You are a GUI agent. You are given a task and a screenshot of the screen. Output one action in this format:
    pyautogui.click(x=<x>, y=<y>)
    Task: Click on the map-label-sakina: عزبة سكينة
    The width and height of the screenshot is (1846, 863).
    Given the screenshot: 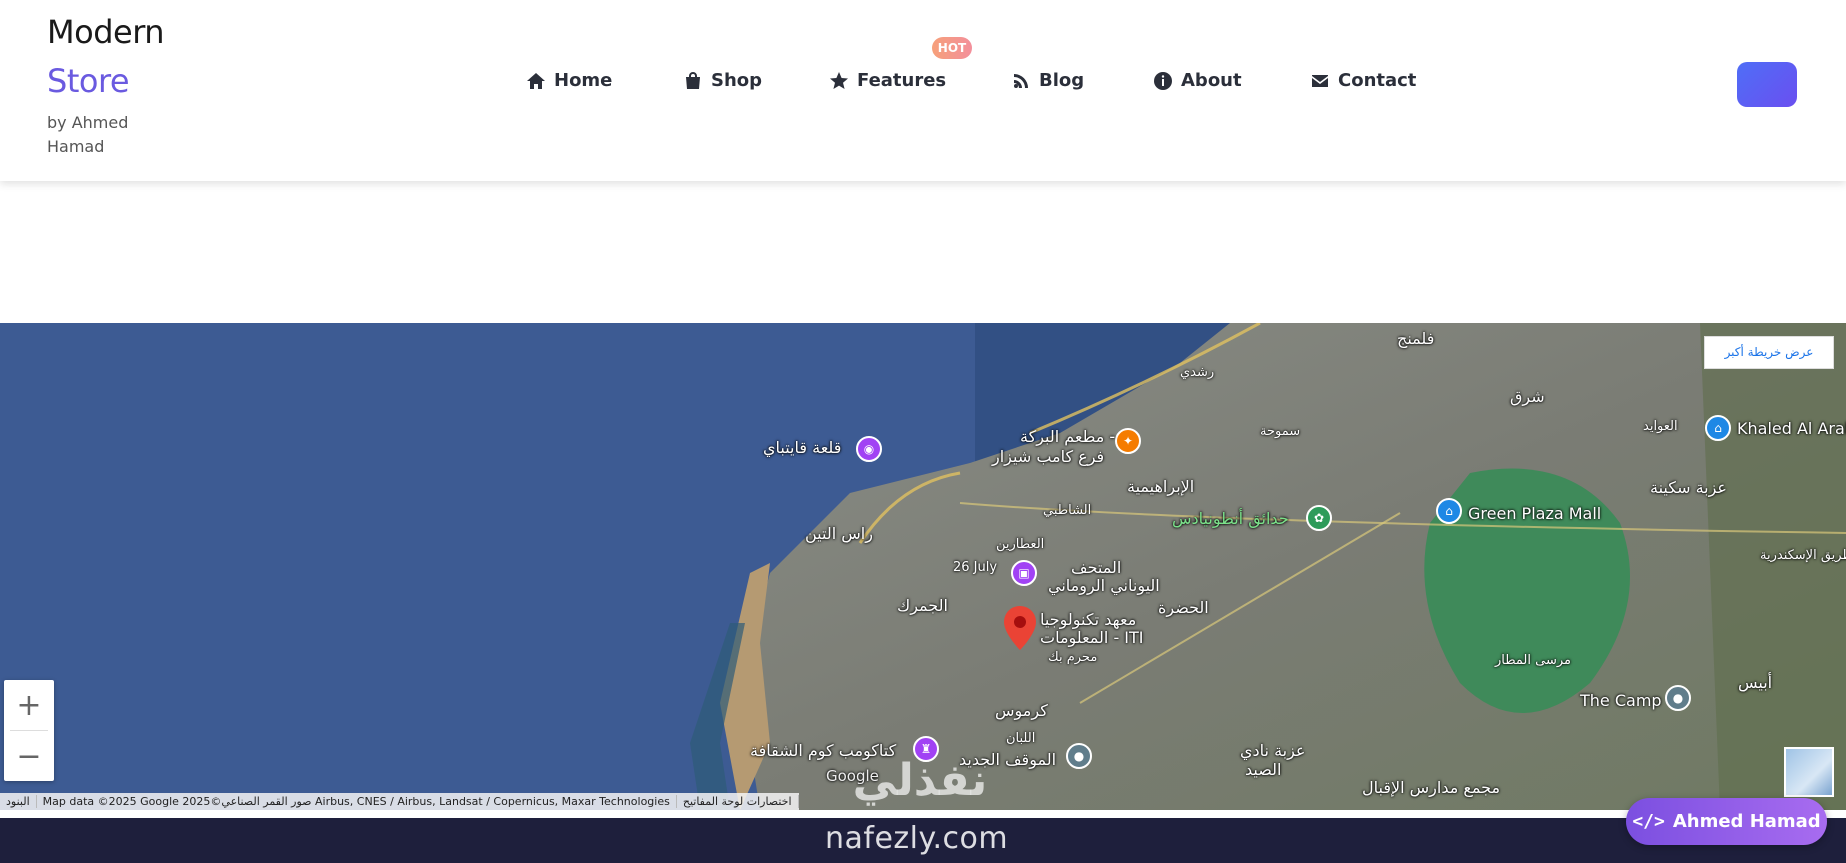 What is the action you would take?
    pyautogui.click(x=1688, y=487)
    